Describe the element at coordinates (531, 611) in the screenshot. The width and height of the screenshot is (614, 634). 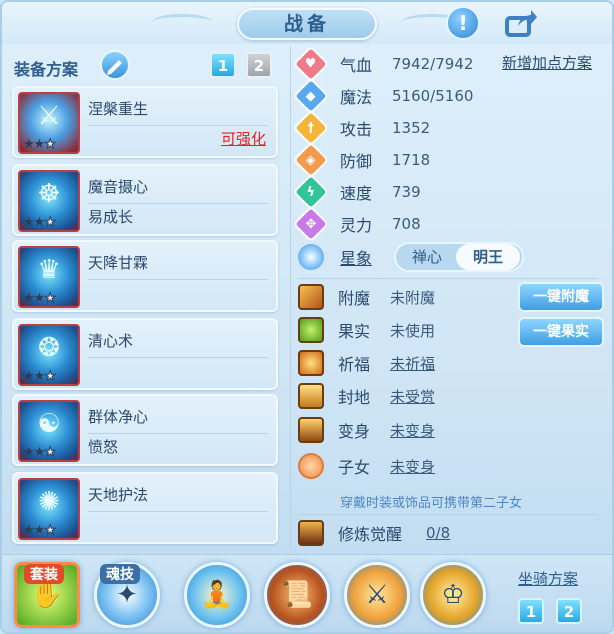
I see `mount-scheme-1-button: 1` at that location.